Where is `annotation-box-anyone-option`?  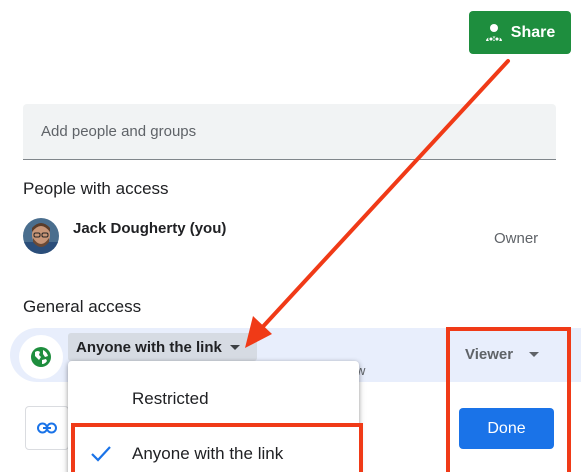
annotation-box-anyone-option is located at coordinates (217, 447).